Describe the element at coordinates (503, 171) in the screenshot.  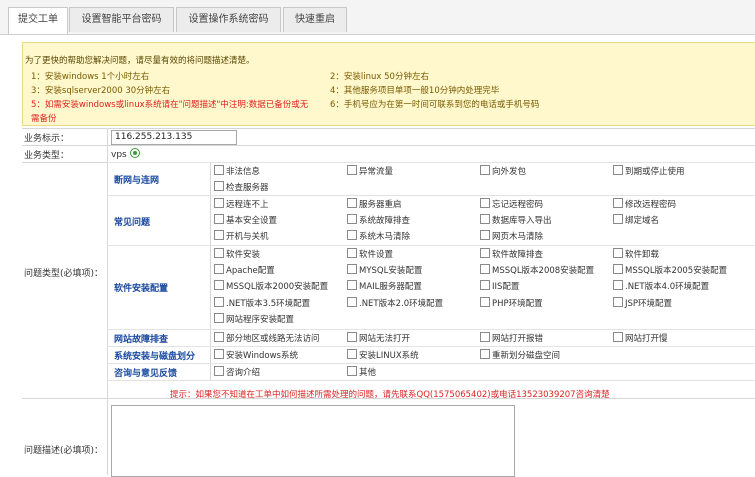
I see `option-checkbox: 向外发包` at that location.